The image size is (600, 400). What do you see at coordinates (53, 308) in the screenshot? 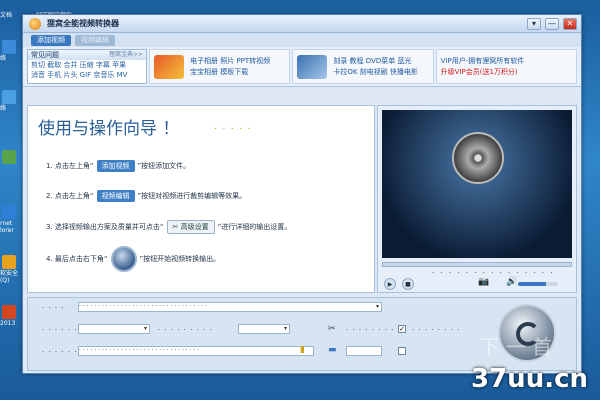
I see `preset-label: · · · ·` at bounding box center [53, 308].